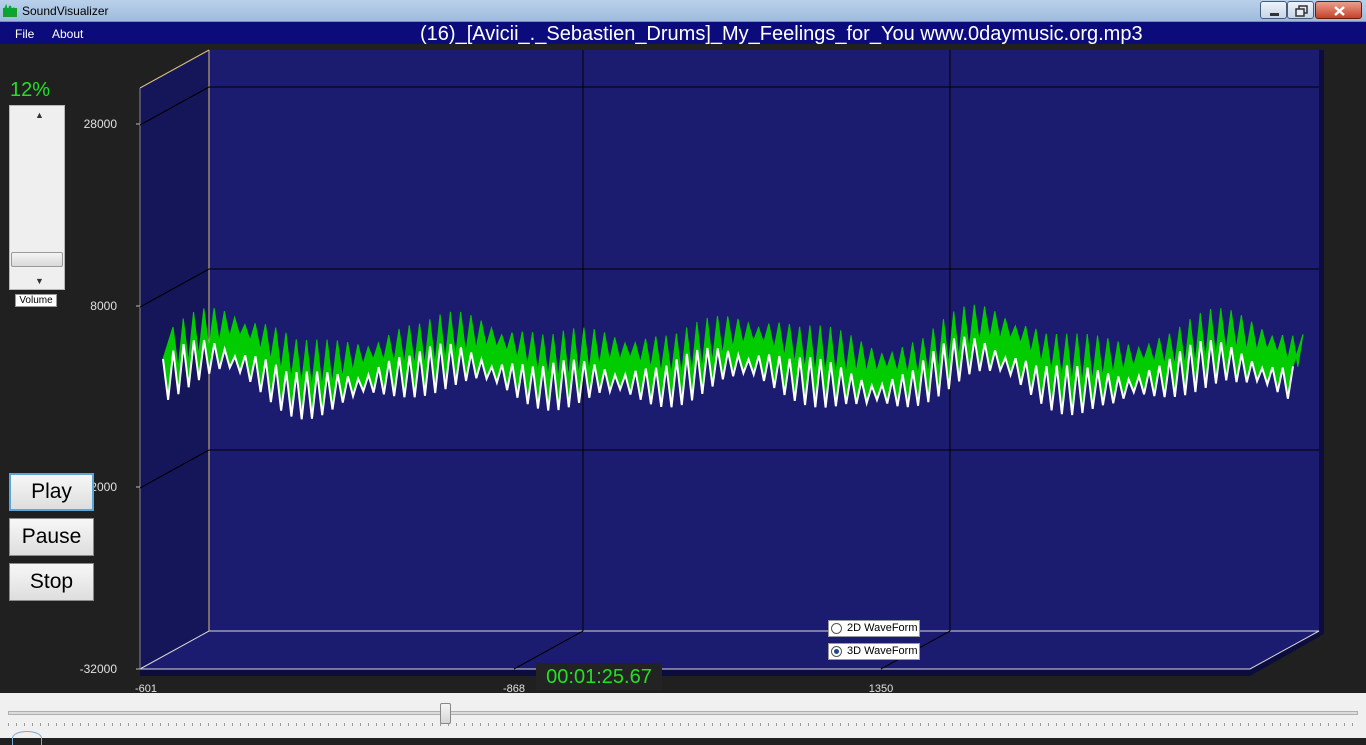 Image resolution: width=1366 pixels, height=745 pixels. I want to click on restore-icon, so click(1301, 11).